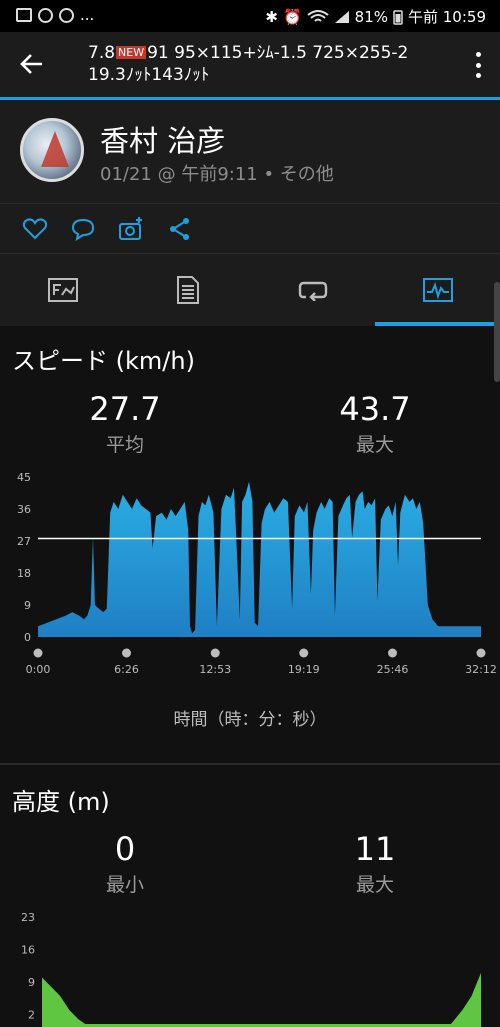 Image resolution: width=500 pixels, height=1027 pixels. I want to click on avatar, so click(52, 150).